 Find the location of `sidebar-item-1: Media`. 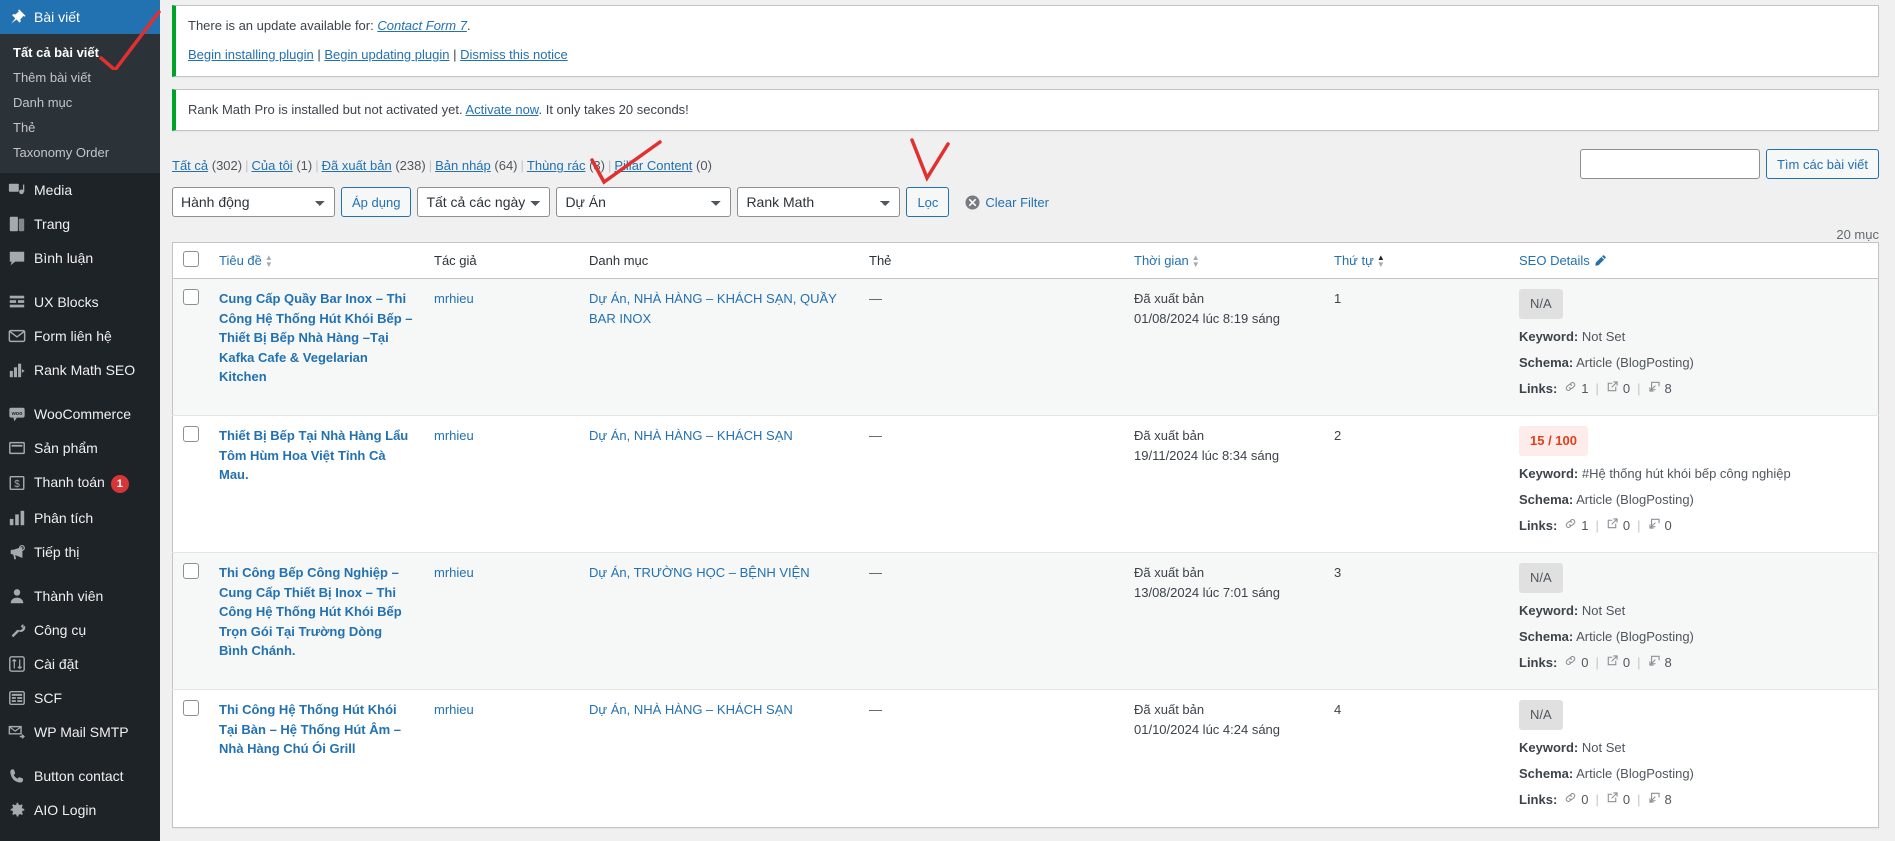

sidebar-item-1: Media is located at coordinates (80, 190).